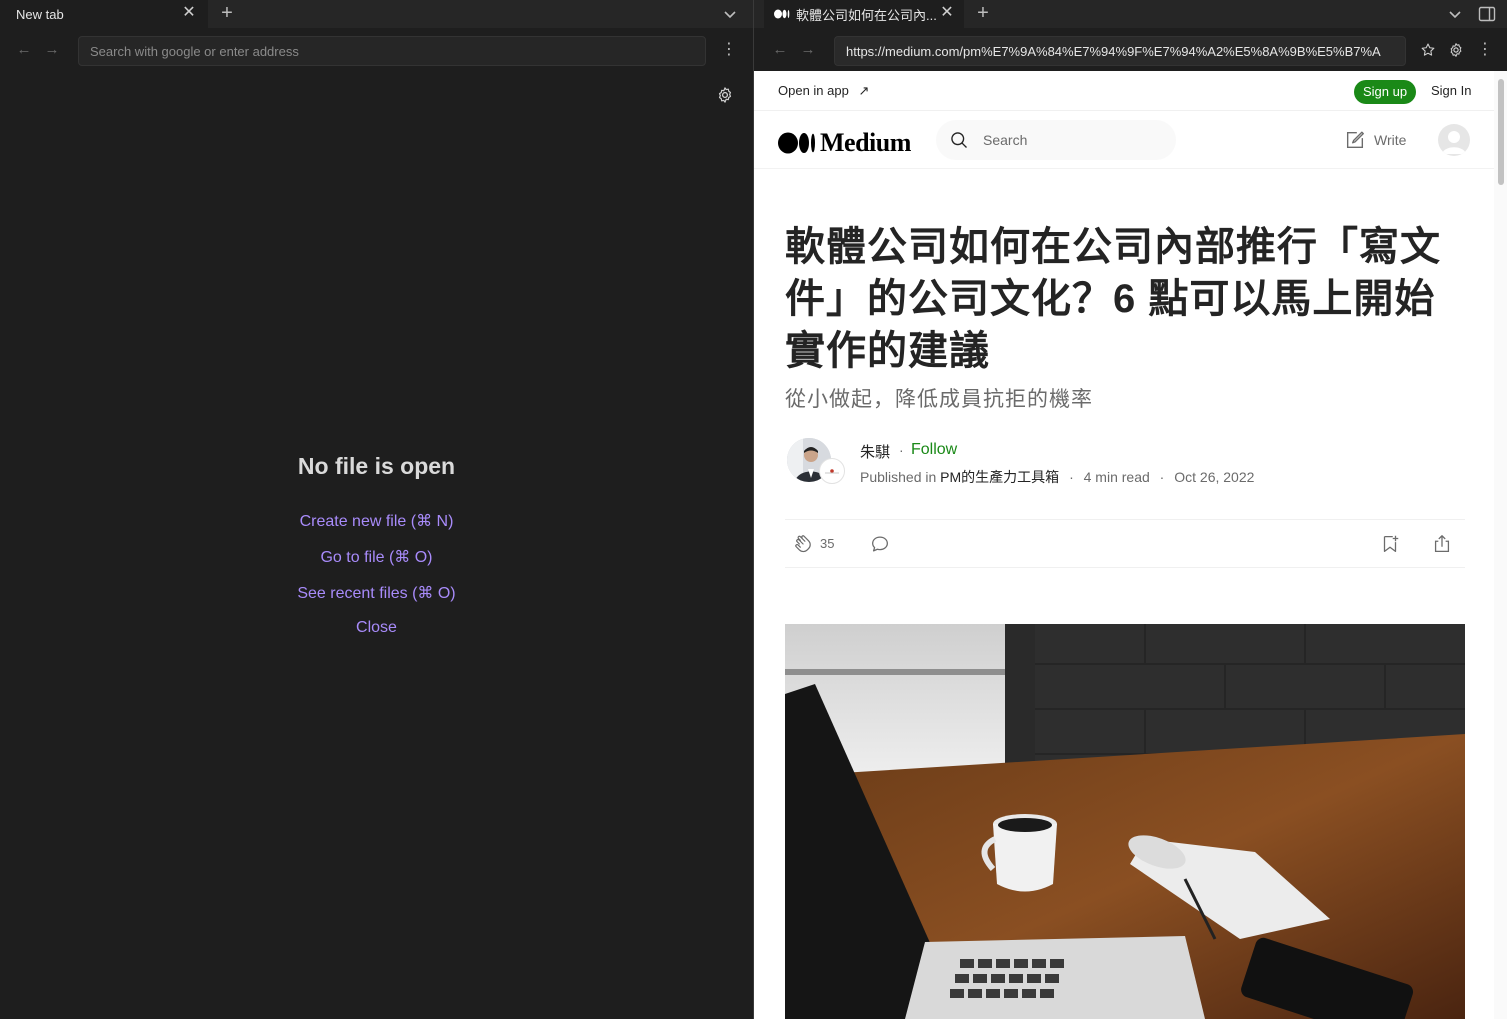  What do you see at coordinates (1385, 92) in the screenshot?
I see `sign-up-button: Sign up` at bounding box center [1385, 92].